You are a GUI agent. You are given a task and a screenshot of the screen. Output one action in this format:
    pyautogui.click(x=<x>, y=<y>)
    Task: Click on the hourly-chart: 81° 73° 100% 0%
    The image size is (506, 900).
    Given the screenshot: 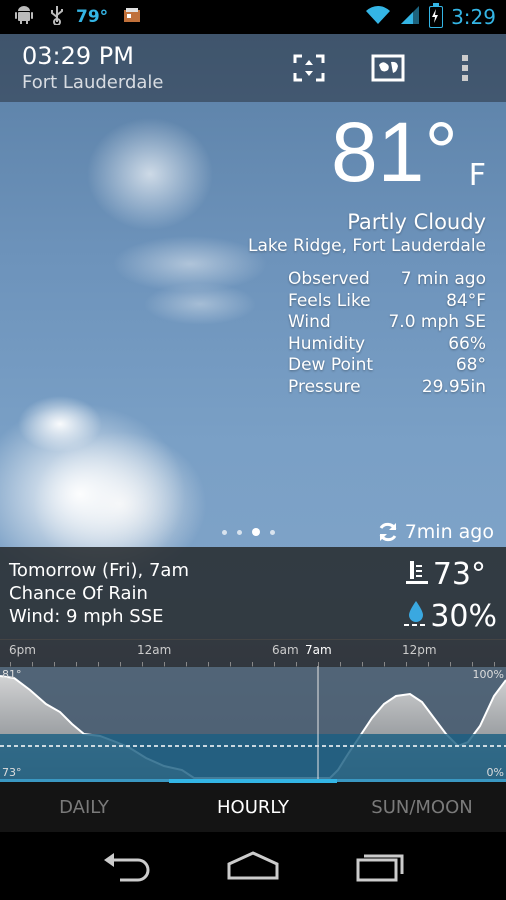 What is the action you would take?
    pyautogui.click(x=253, y=724)
    